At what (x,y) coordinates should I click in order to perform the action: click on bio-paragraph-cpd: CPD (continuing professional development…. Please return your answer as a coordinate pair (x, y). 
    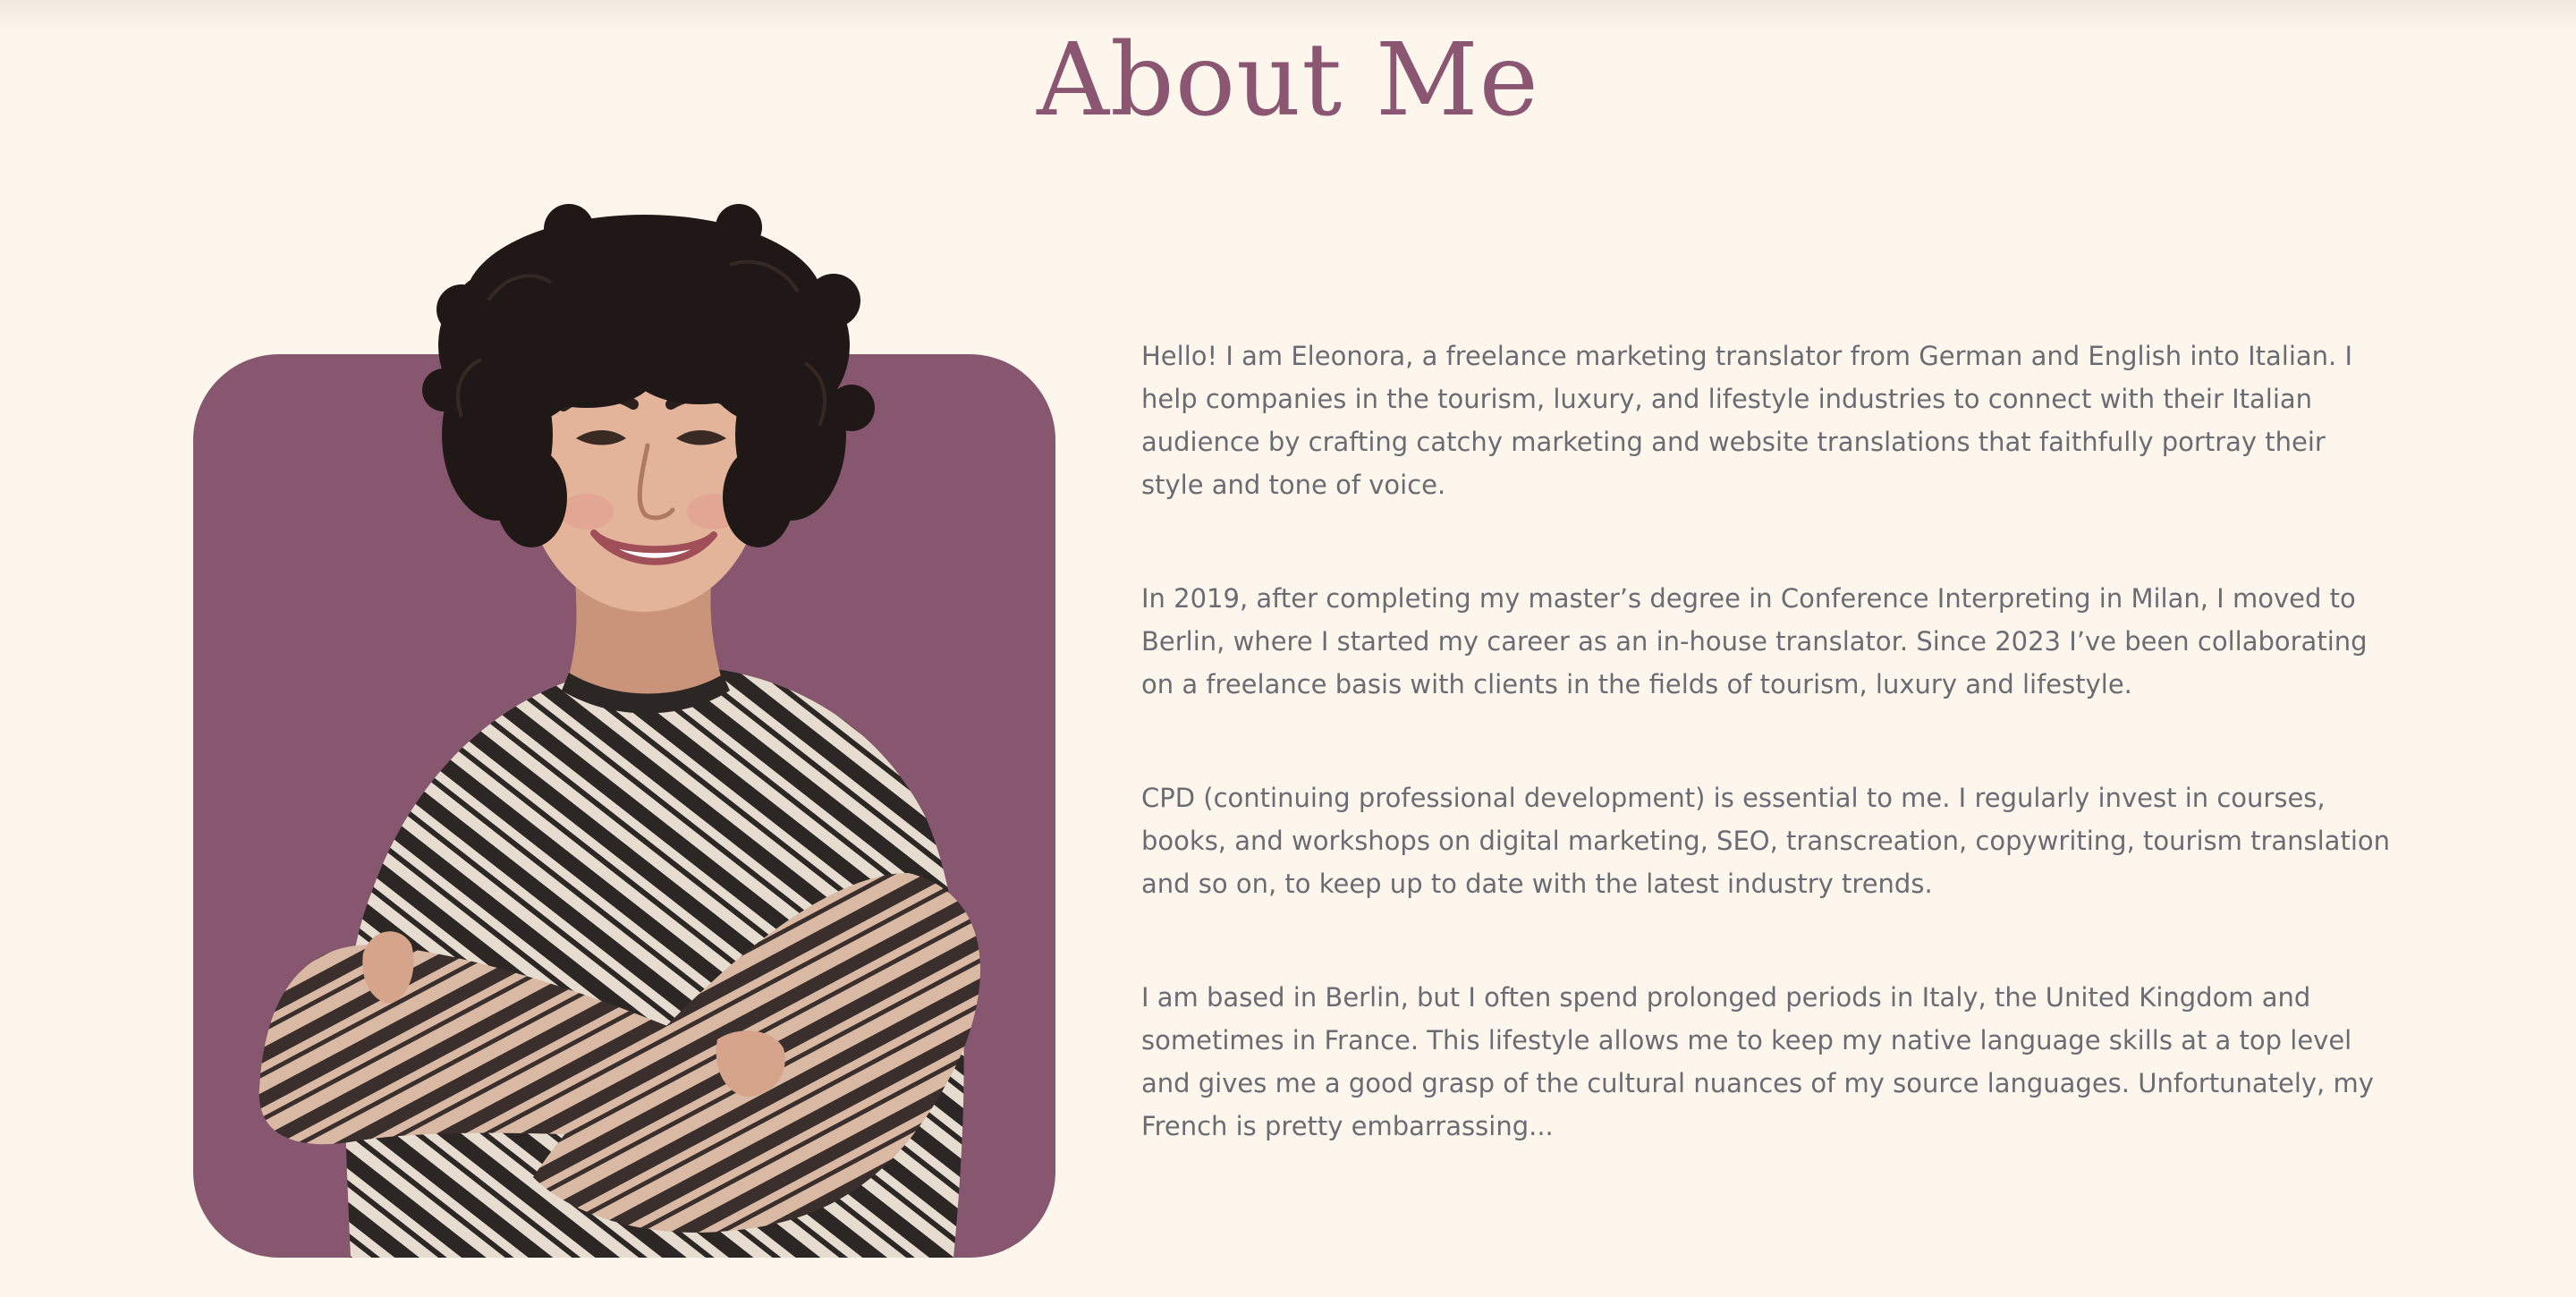
    Looking at the image, I should click on (1766, 841).